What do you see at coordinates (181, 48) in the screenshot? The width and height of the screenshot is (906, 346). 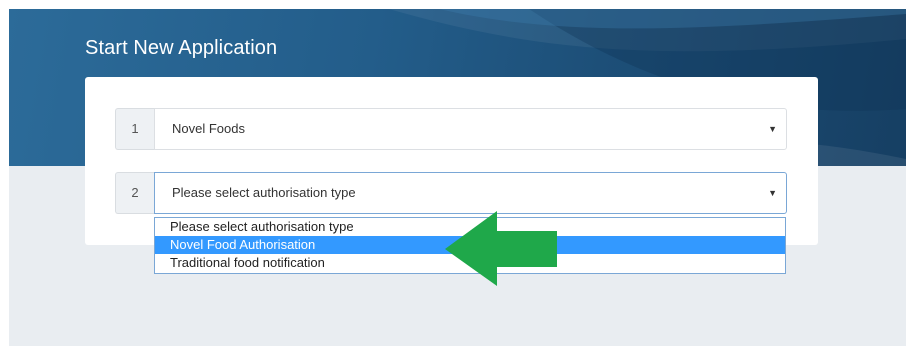 I see `page-title: Start New Application` at bounding box center [181, 48].